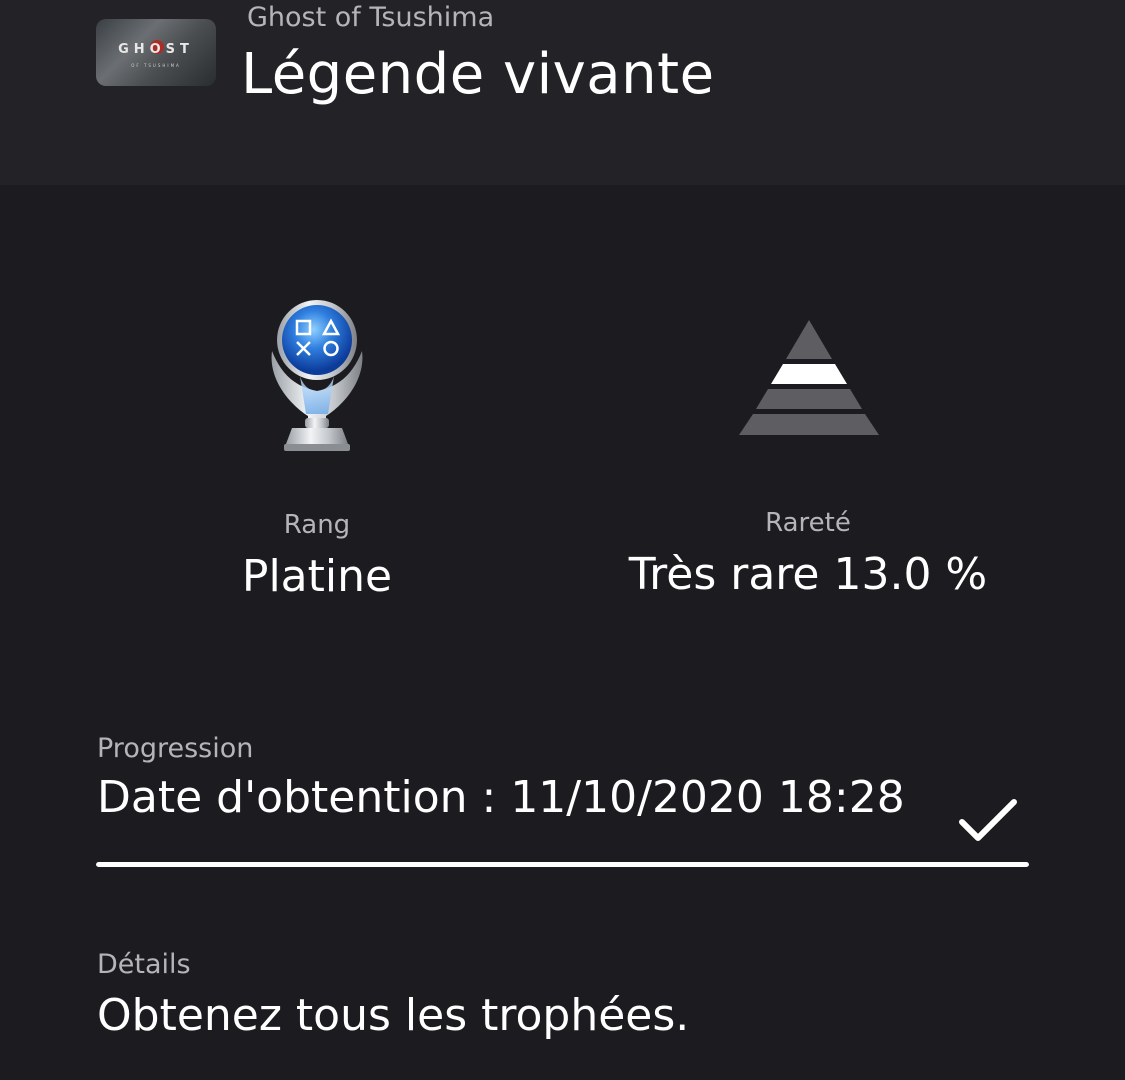  What do you see at coordinates (393, 1015) in the screenshot?
I see `details-text: Obtenez tous les trophées.` at bounding box center [393, 1015].